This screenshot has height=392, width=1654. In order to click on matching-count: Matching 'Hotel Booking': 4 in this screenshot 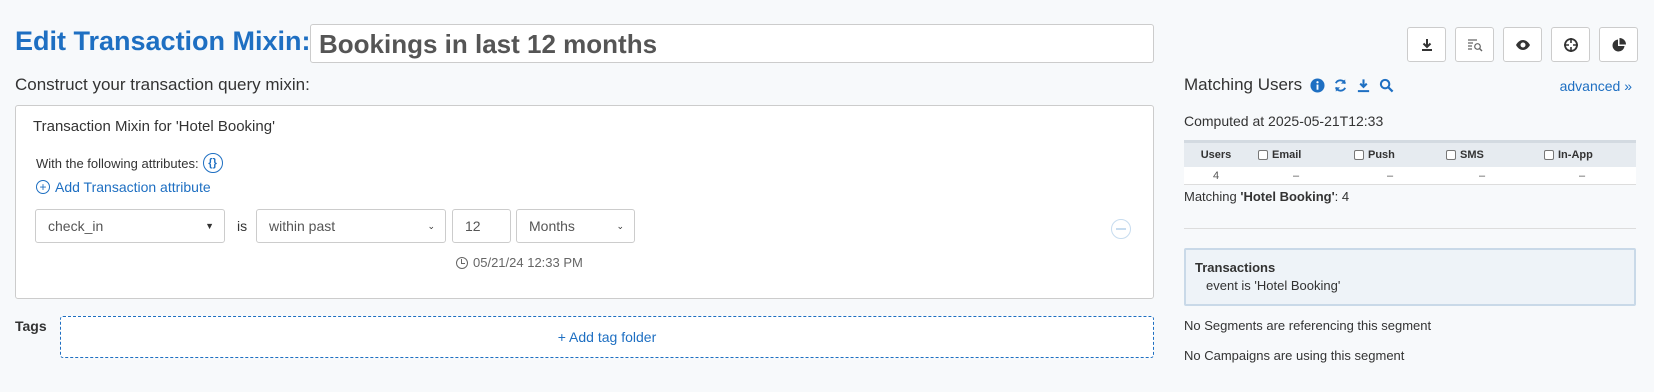, I will do `click(1266, 196)`.